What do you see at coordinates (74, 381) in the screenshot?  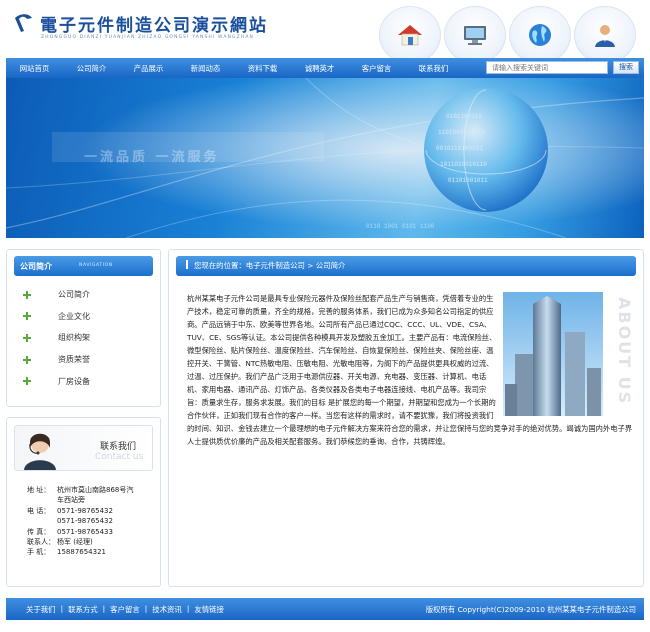 I see `sidebar-item-label: 厂房设备` at bounding box center [74, 381].